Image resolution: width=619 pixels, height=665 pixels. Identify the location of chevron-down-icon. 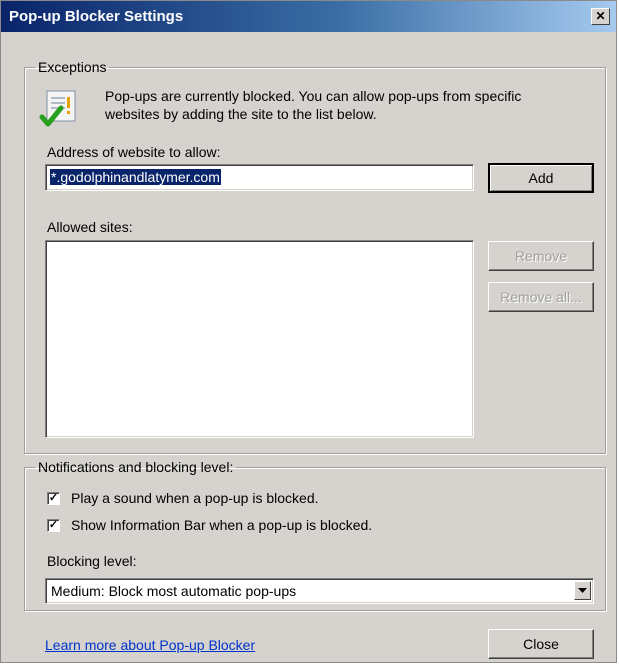
(582, 590).